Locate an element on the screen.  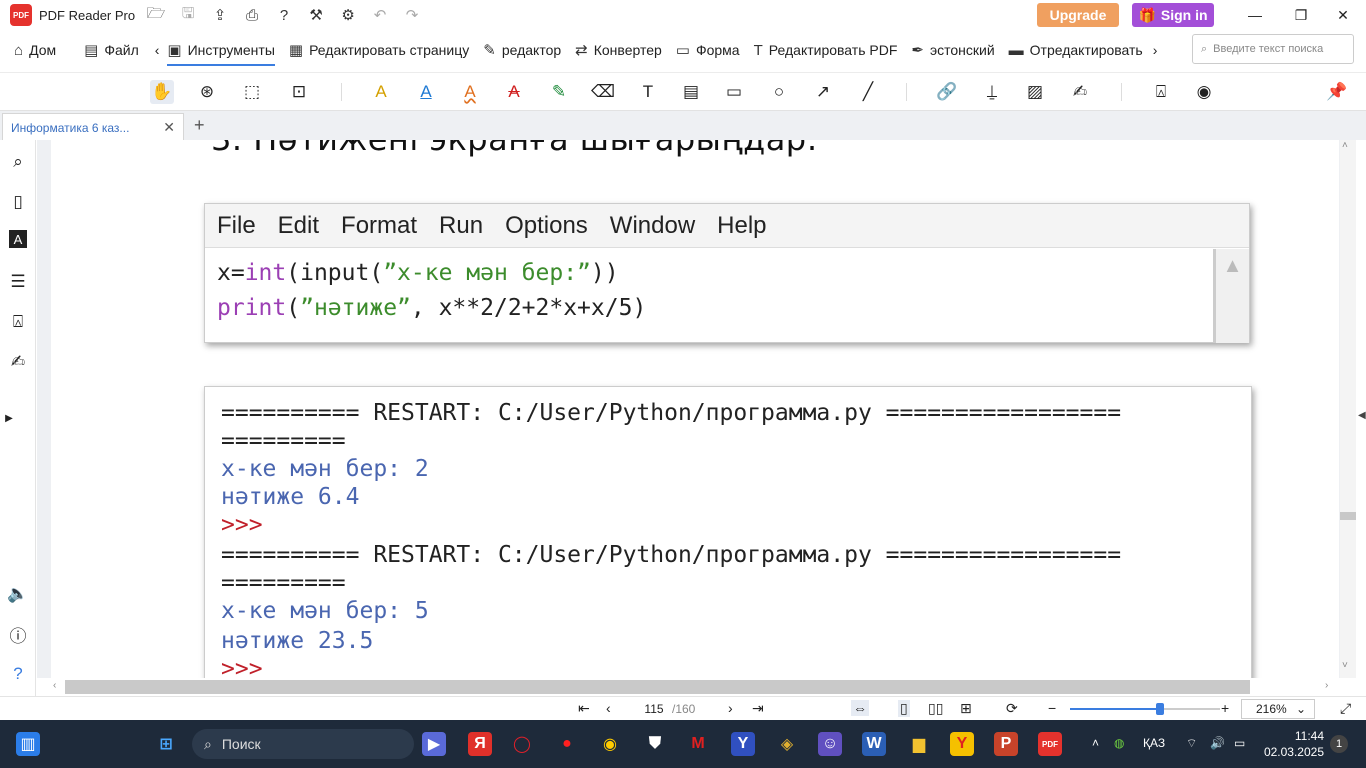
widgets-icon: ▥ is located at coordinates (28, 744).